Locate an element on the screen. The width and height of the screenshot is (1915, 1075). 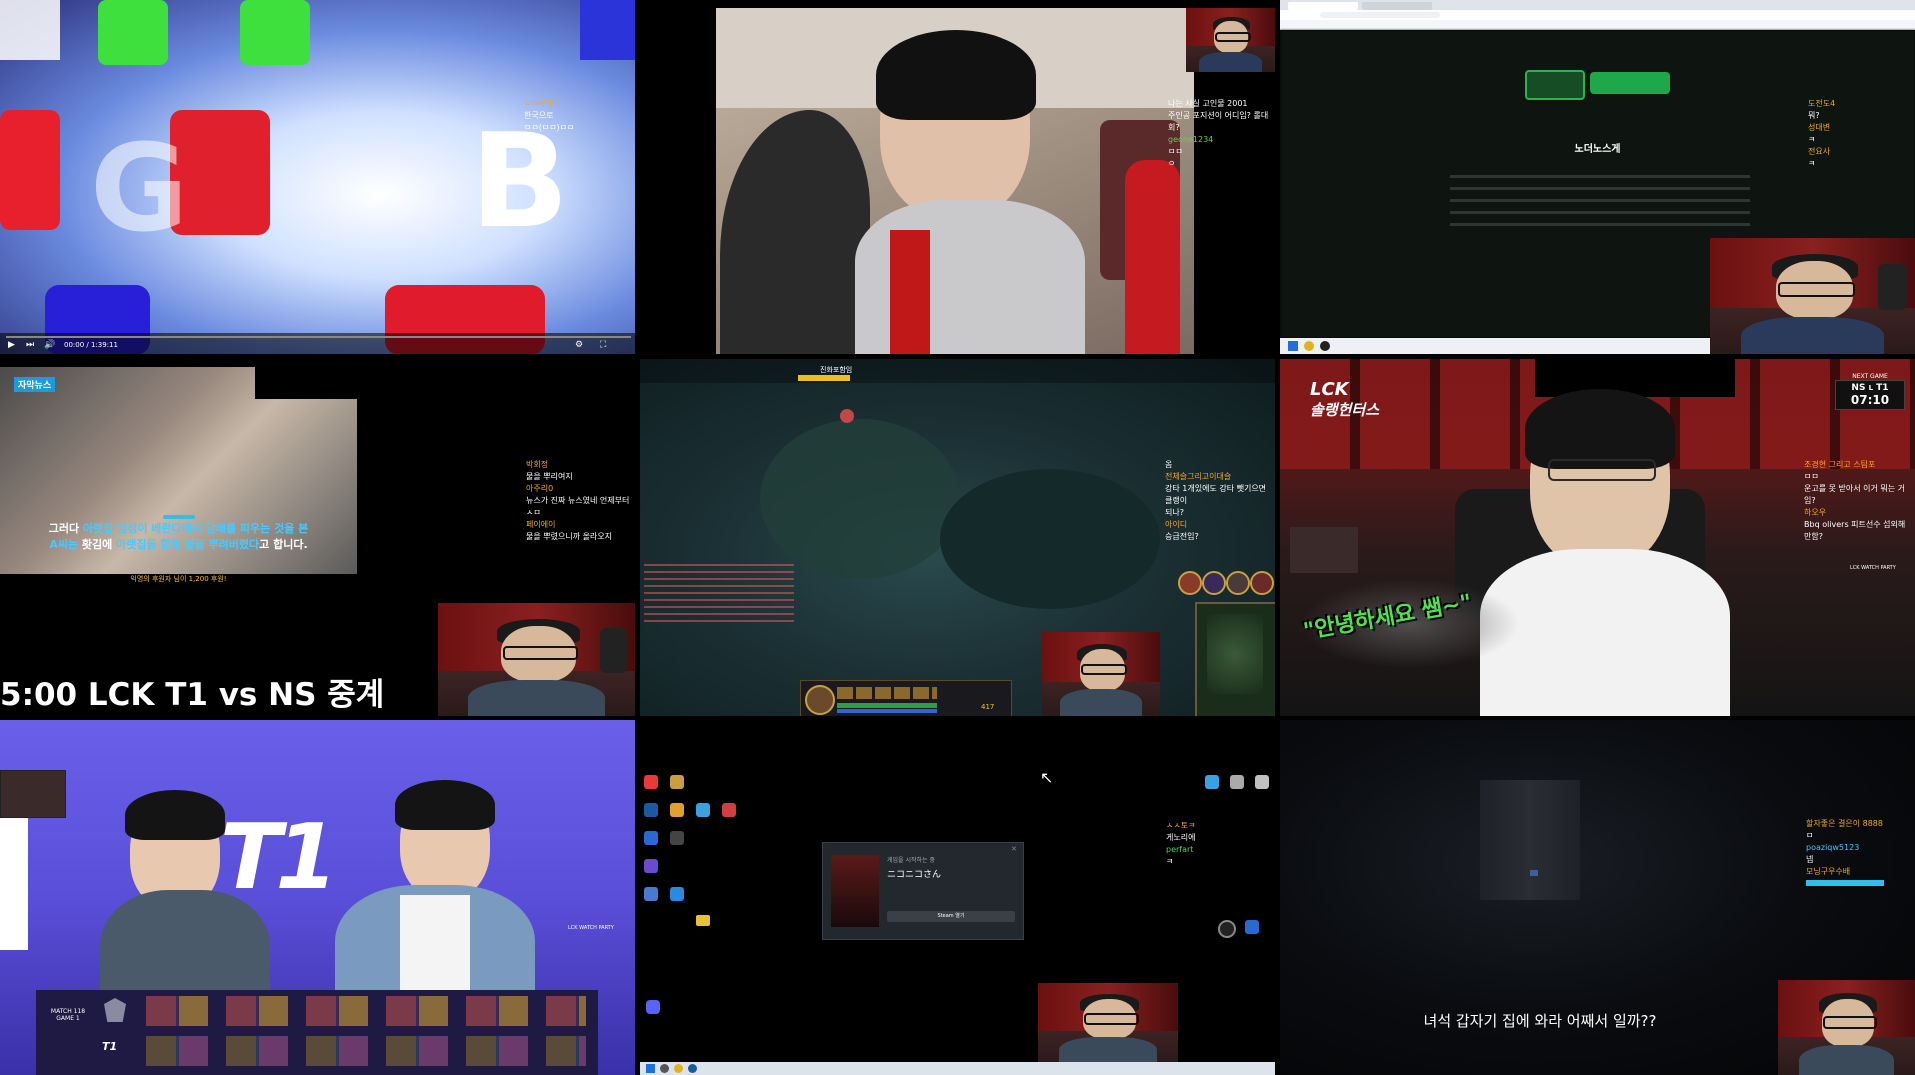
game-launch-dialog: 게임을 시작하는 중 ニコニコさん ✕ Steam 열기 is located at coordinates (923, 891).